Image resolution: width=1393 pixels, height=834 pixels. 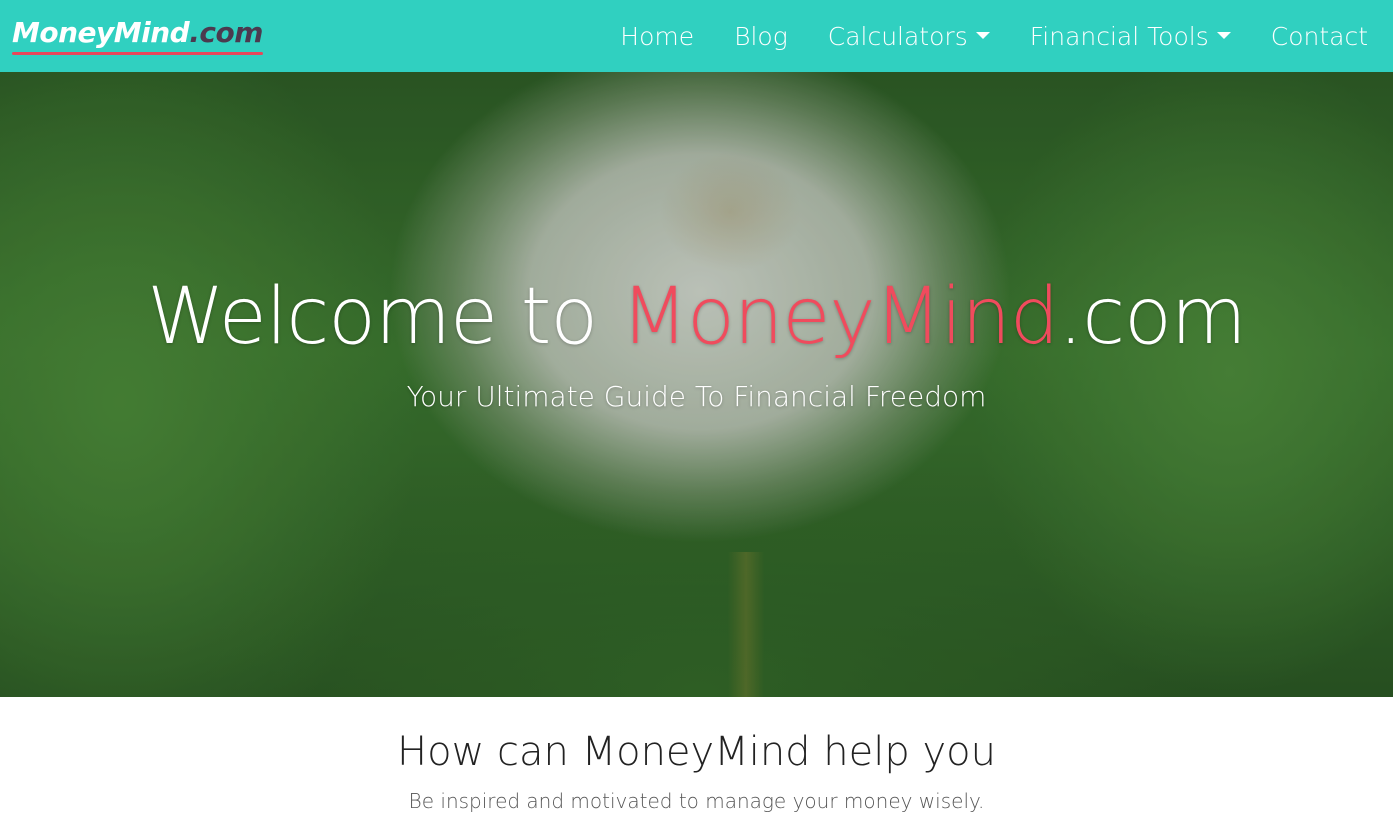 I want to click on nav-home-label: Home, so click(x=657, y=36).